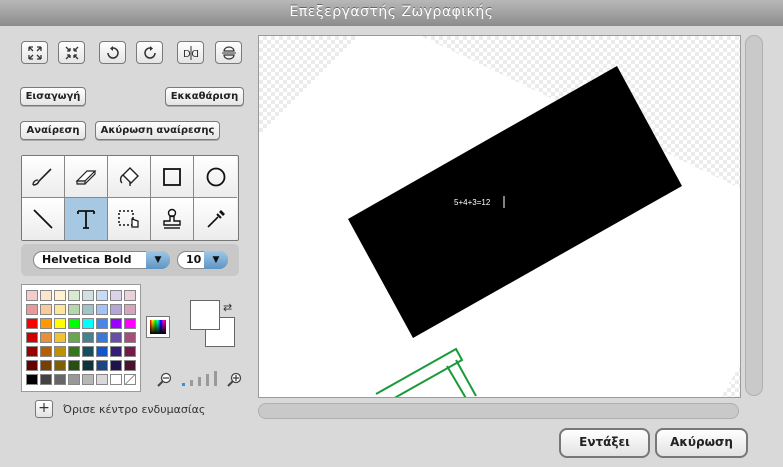  What do you see at coordinates (43, 177) in the screenshot?
I see `paintbrush-tool` at bounding box center [43, 177].